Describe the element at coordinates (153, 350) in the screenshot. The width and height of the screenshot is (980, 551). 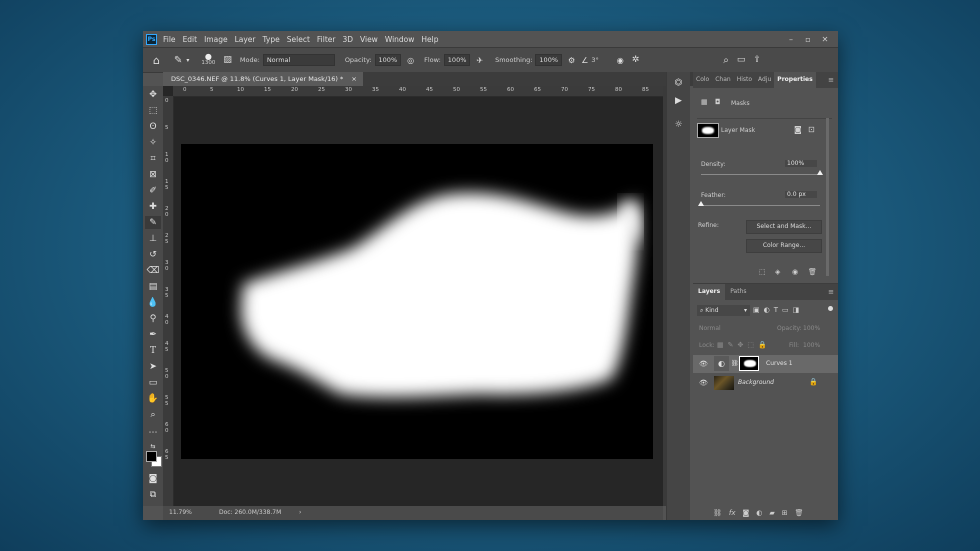
I see `type-tool-icon: T` at that location.